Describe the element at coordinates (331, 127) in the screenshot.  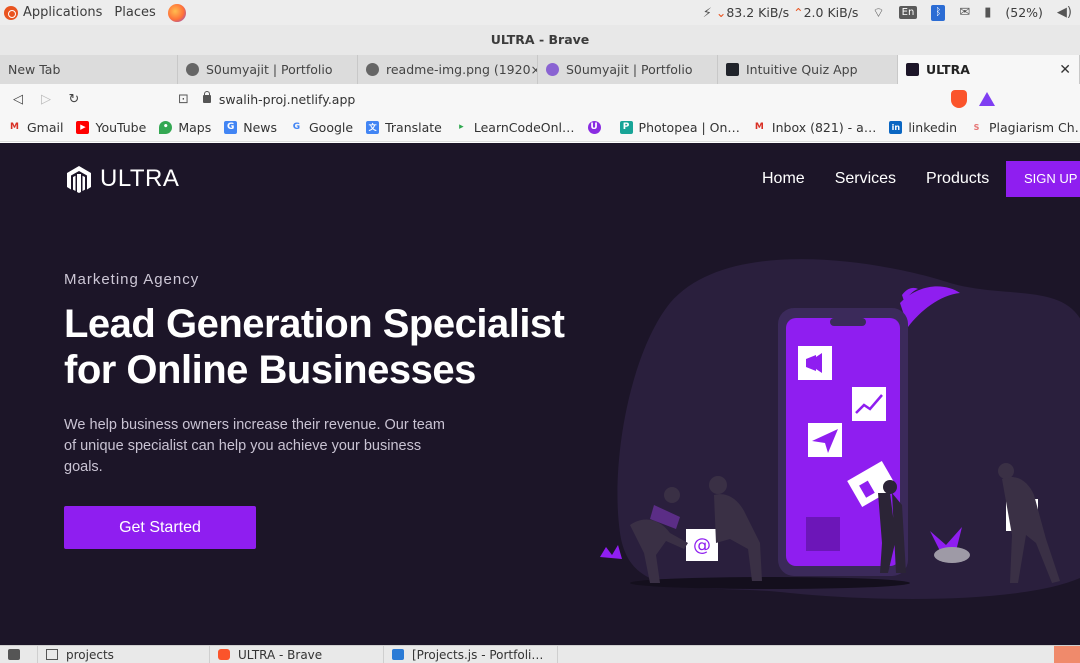
I see `bookmark-label: Google` at that location.